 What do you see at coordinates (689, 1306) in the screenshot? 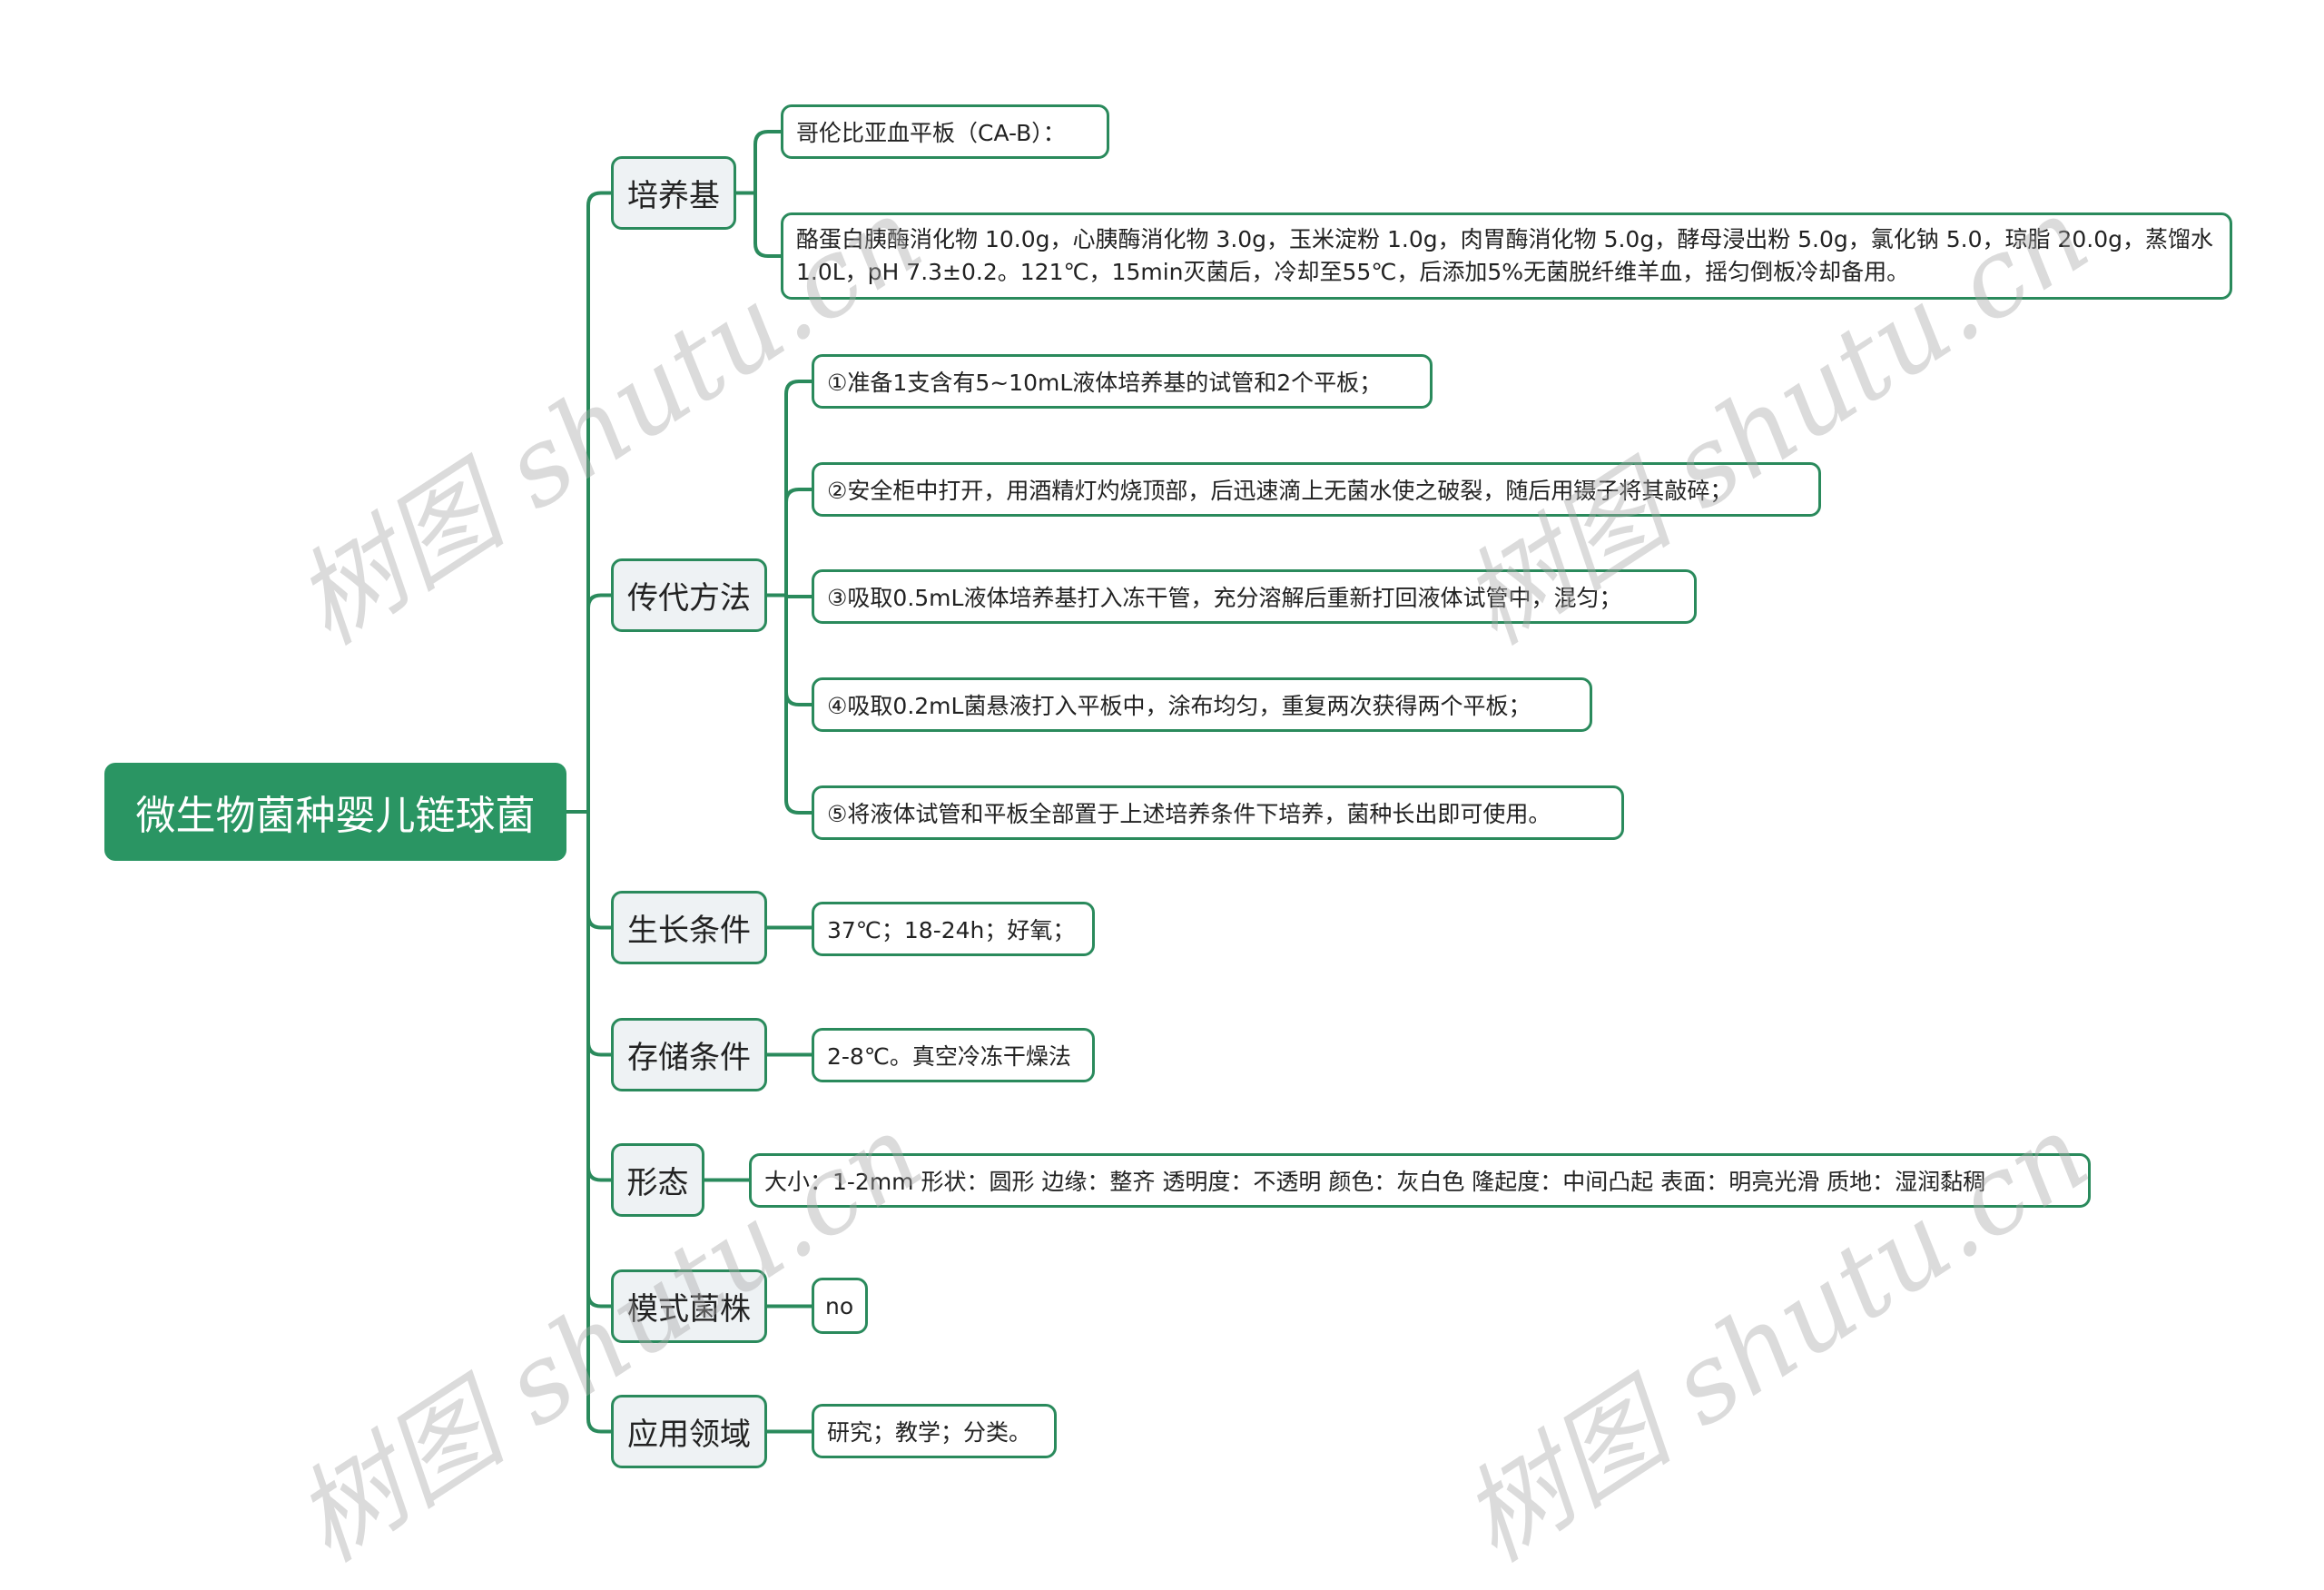
I see `branch-type-strain: 模式菌株` at bounding box center [689, 1306].